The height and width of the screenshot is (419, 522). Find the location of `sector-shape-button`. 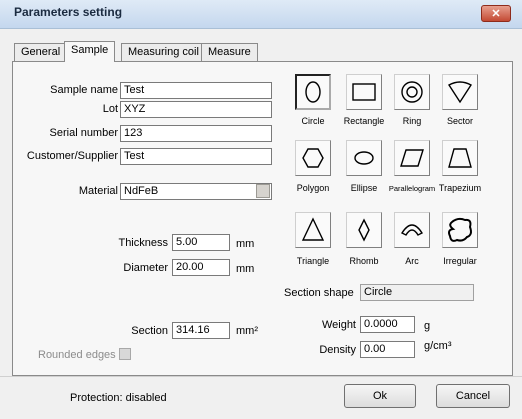

sector-shape-button is located at coordinates (460, 92).